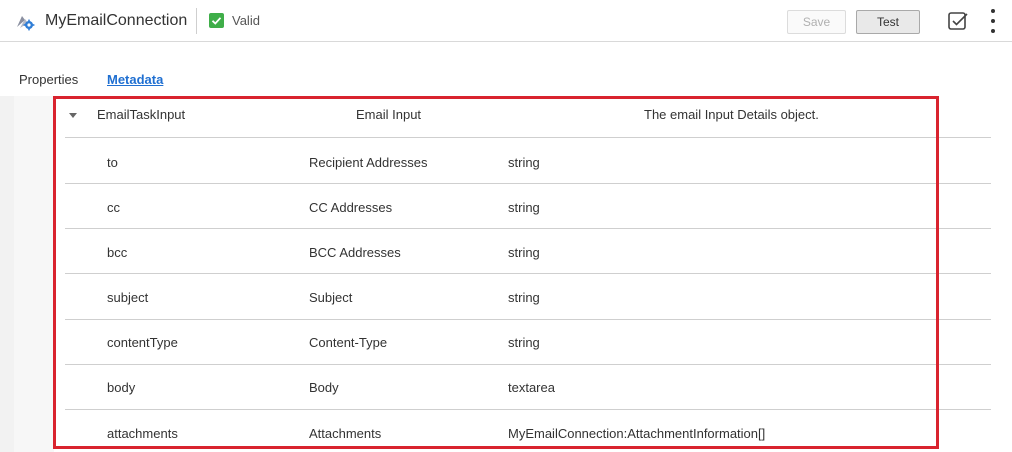 The height and width of the screenshot is (452, 1012). Describe the element at coordinates (355, 252) in the screenshot. I see `field-label: BCC Addresses` at that location.